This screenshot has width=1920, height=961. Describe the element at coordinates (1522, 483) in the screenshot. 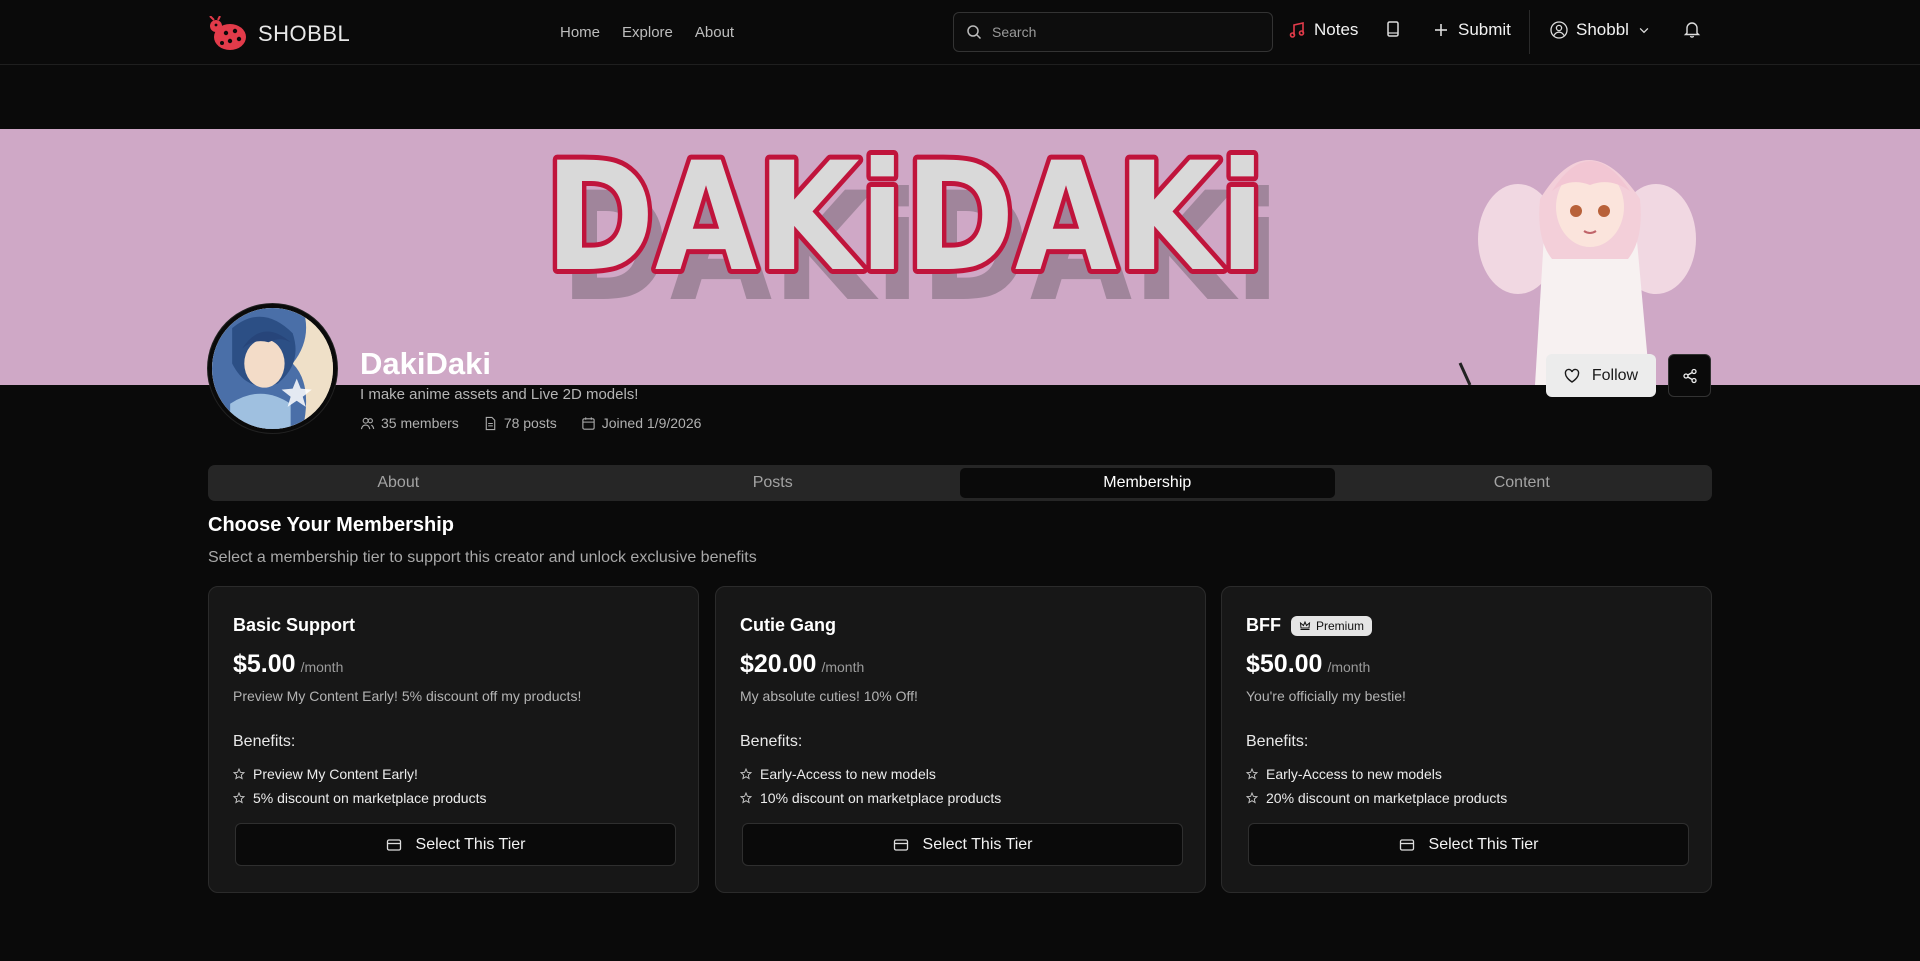

I see `tab-content: Content` at that location.